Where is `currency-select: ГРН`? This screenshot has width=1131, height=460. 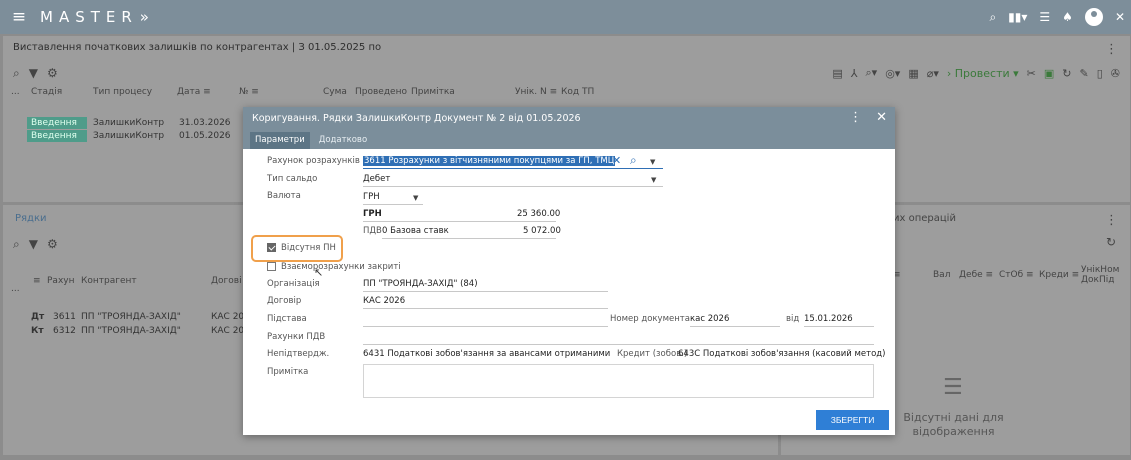
currency-select: ГРН is located at coordinates (371, 197).